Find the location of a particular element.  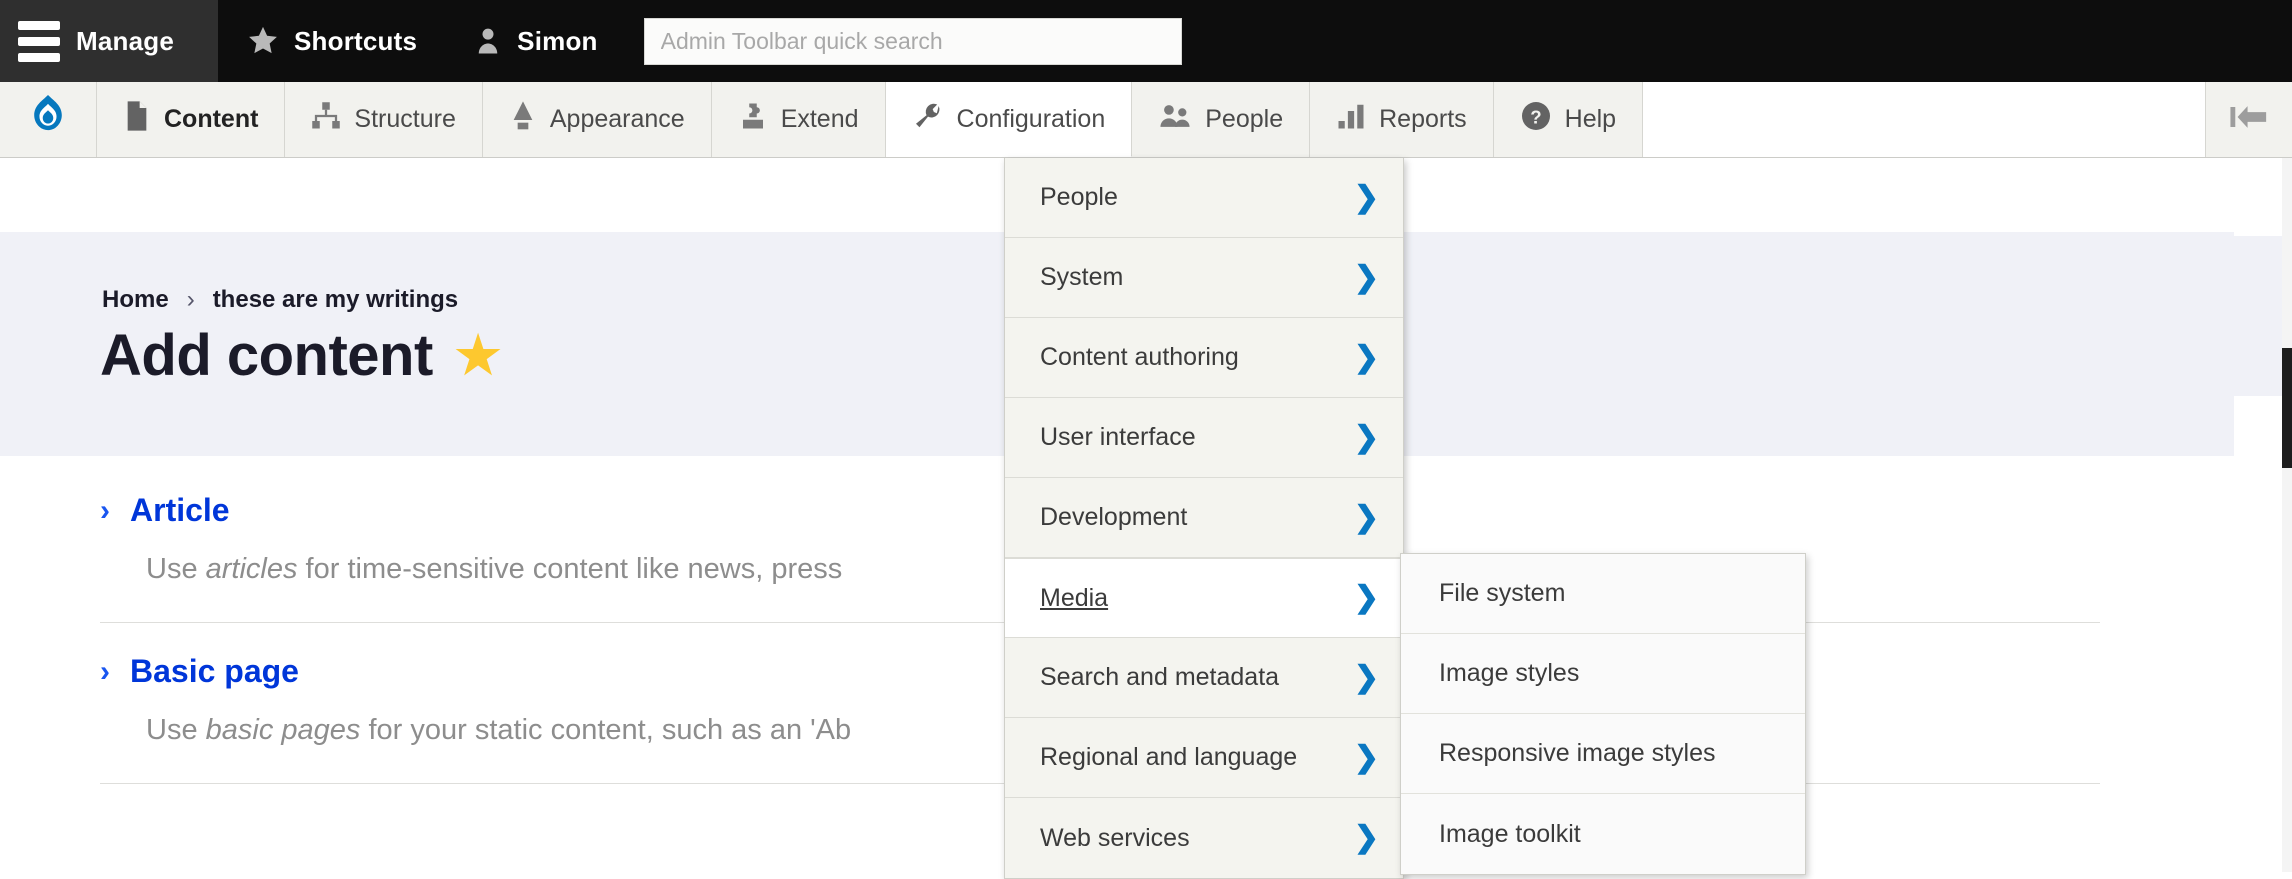

submenu-item-responsive-image-styles-label: Responsive image styles is located at coordinates (1577, 753).